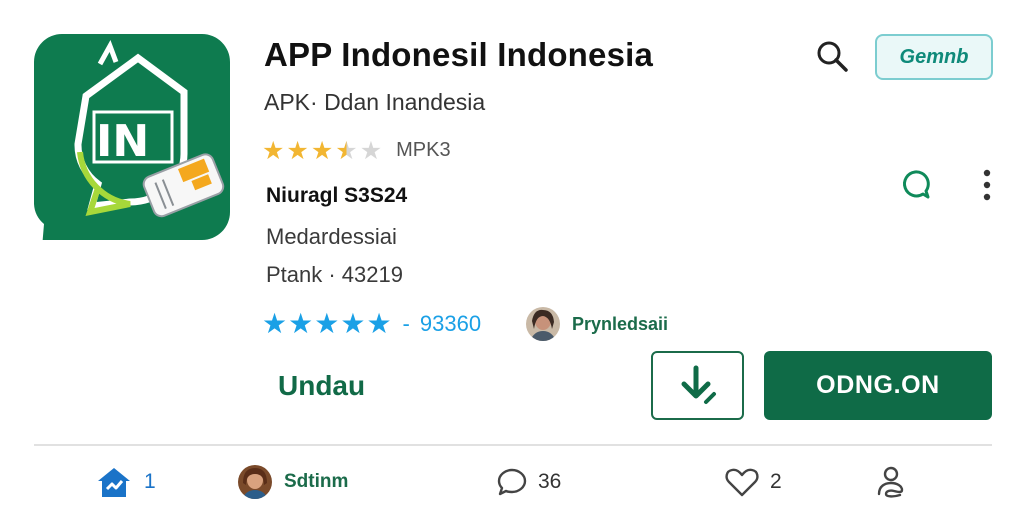  I want to click on heart-icon, so click(742, 482).